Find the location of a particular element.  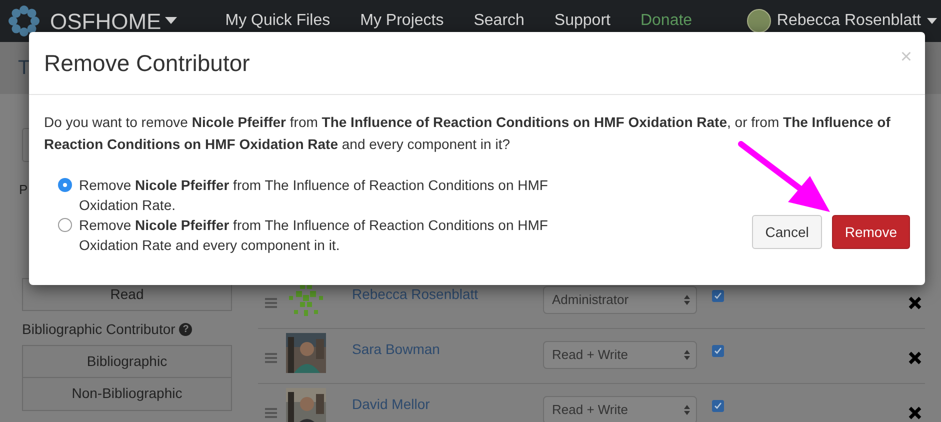

remove-option: Remove Nicole Pfeiffer from The Influence of Reaction Conditions on HMF Oxidation Rate. is located at coordinates (313, 195).